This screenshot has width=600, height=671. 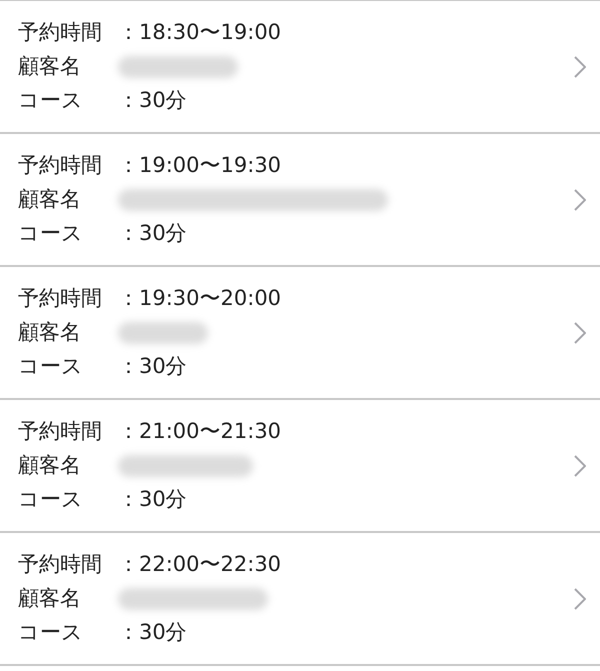 I want to click on time-value: ：22:00〜22:30, so click(x=200, y=564).